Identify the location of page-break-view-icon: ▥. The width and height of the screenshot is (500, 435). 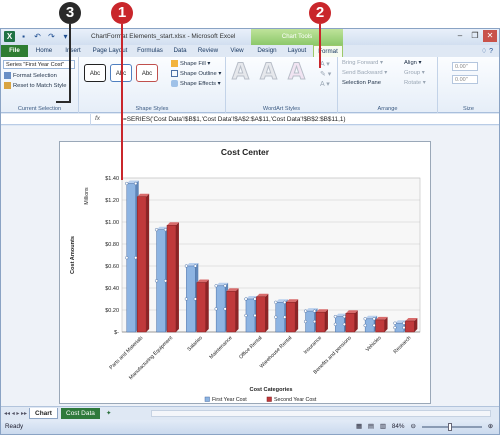
(383, 426).